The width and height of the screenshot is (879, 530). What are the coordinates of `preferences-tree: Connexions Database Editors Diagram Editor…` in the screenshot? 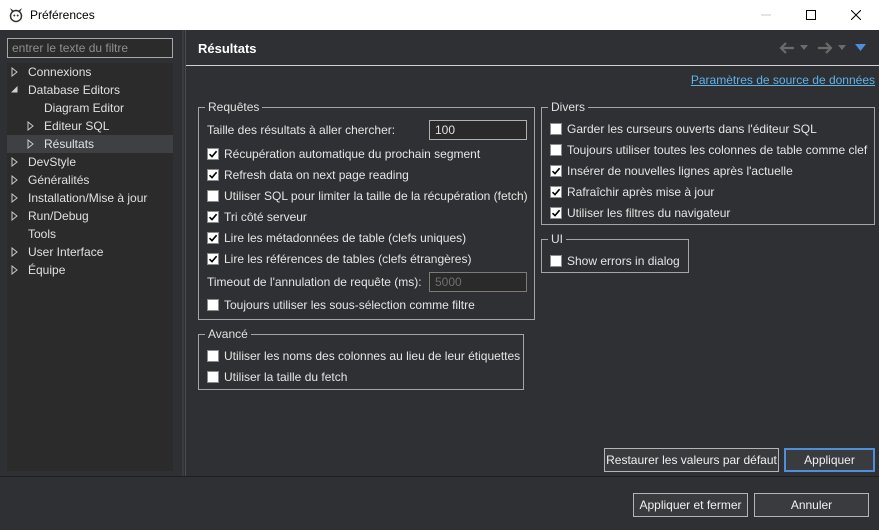 It's located at (90, 267).